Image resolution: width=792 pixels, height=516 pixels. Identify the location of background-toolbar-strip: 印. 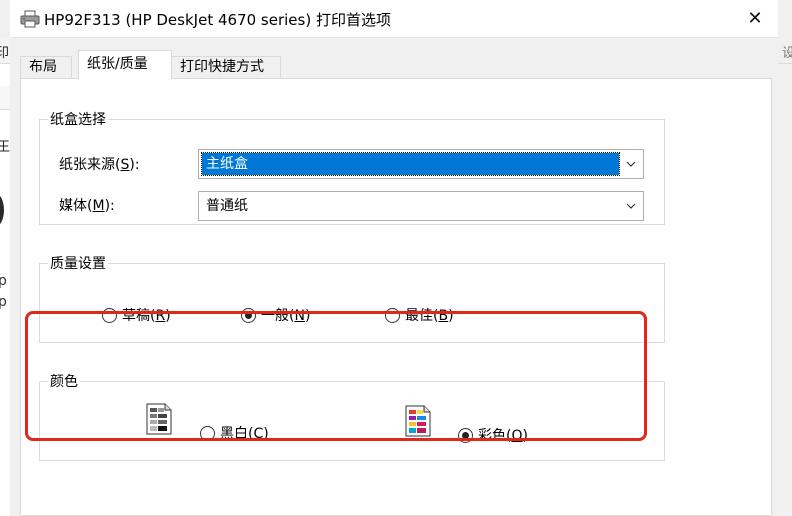
(5, 51).